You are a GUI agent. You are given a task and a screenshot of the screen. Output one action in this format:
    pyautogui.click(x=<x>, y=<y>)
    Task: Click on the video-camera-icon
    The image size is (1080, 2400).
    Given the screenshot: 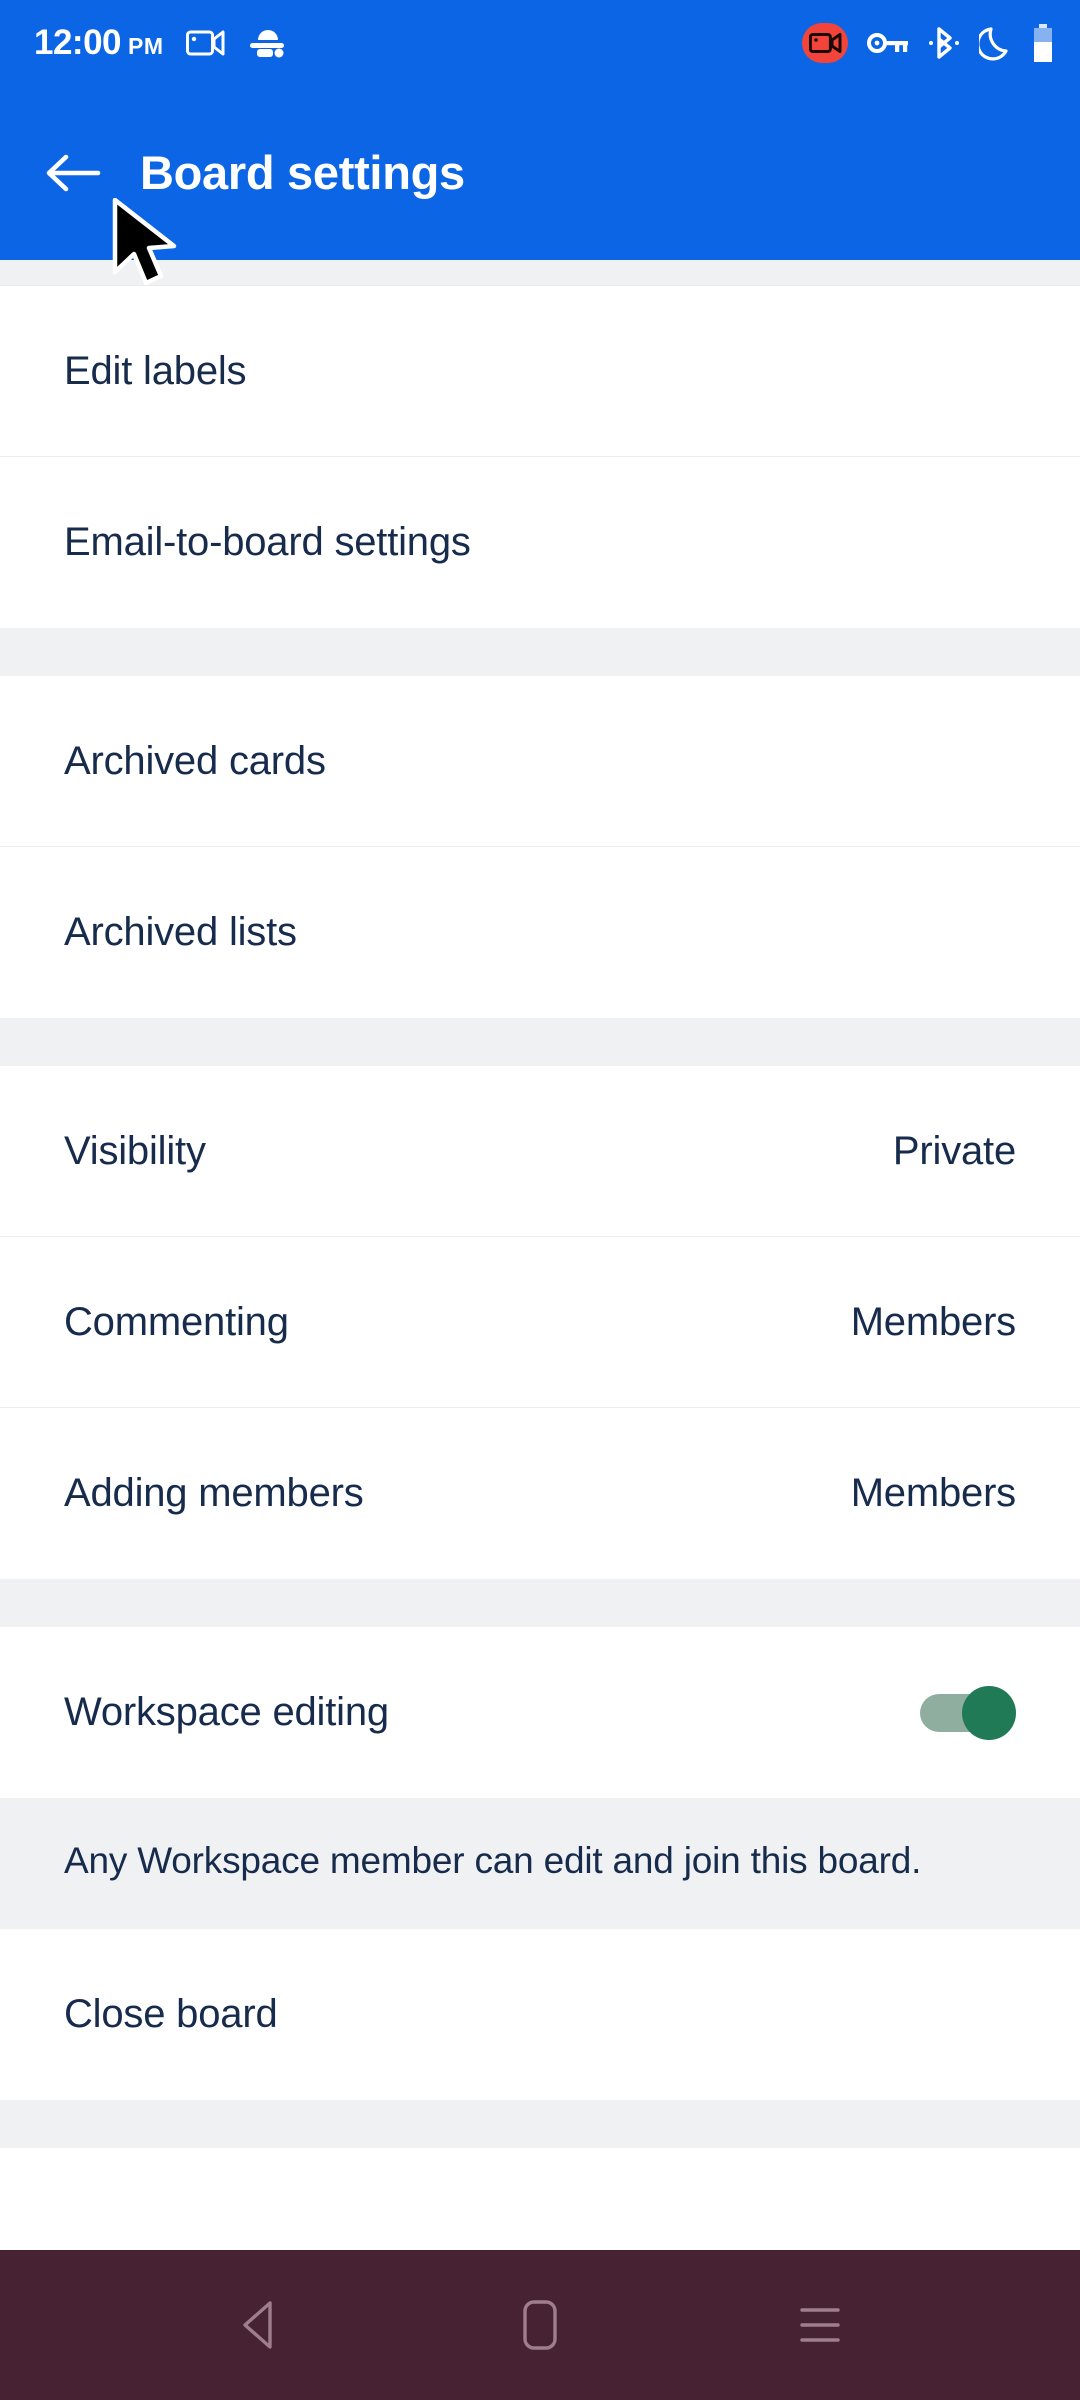 What is the action you would take?
    pyautogui.click(x=205, y=43)
    